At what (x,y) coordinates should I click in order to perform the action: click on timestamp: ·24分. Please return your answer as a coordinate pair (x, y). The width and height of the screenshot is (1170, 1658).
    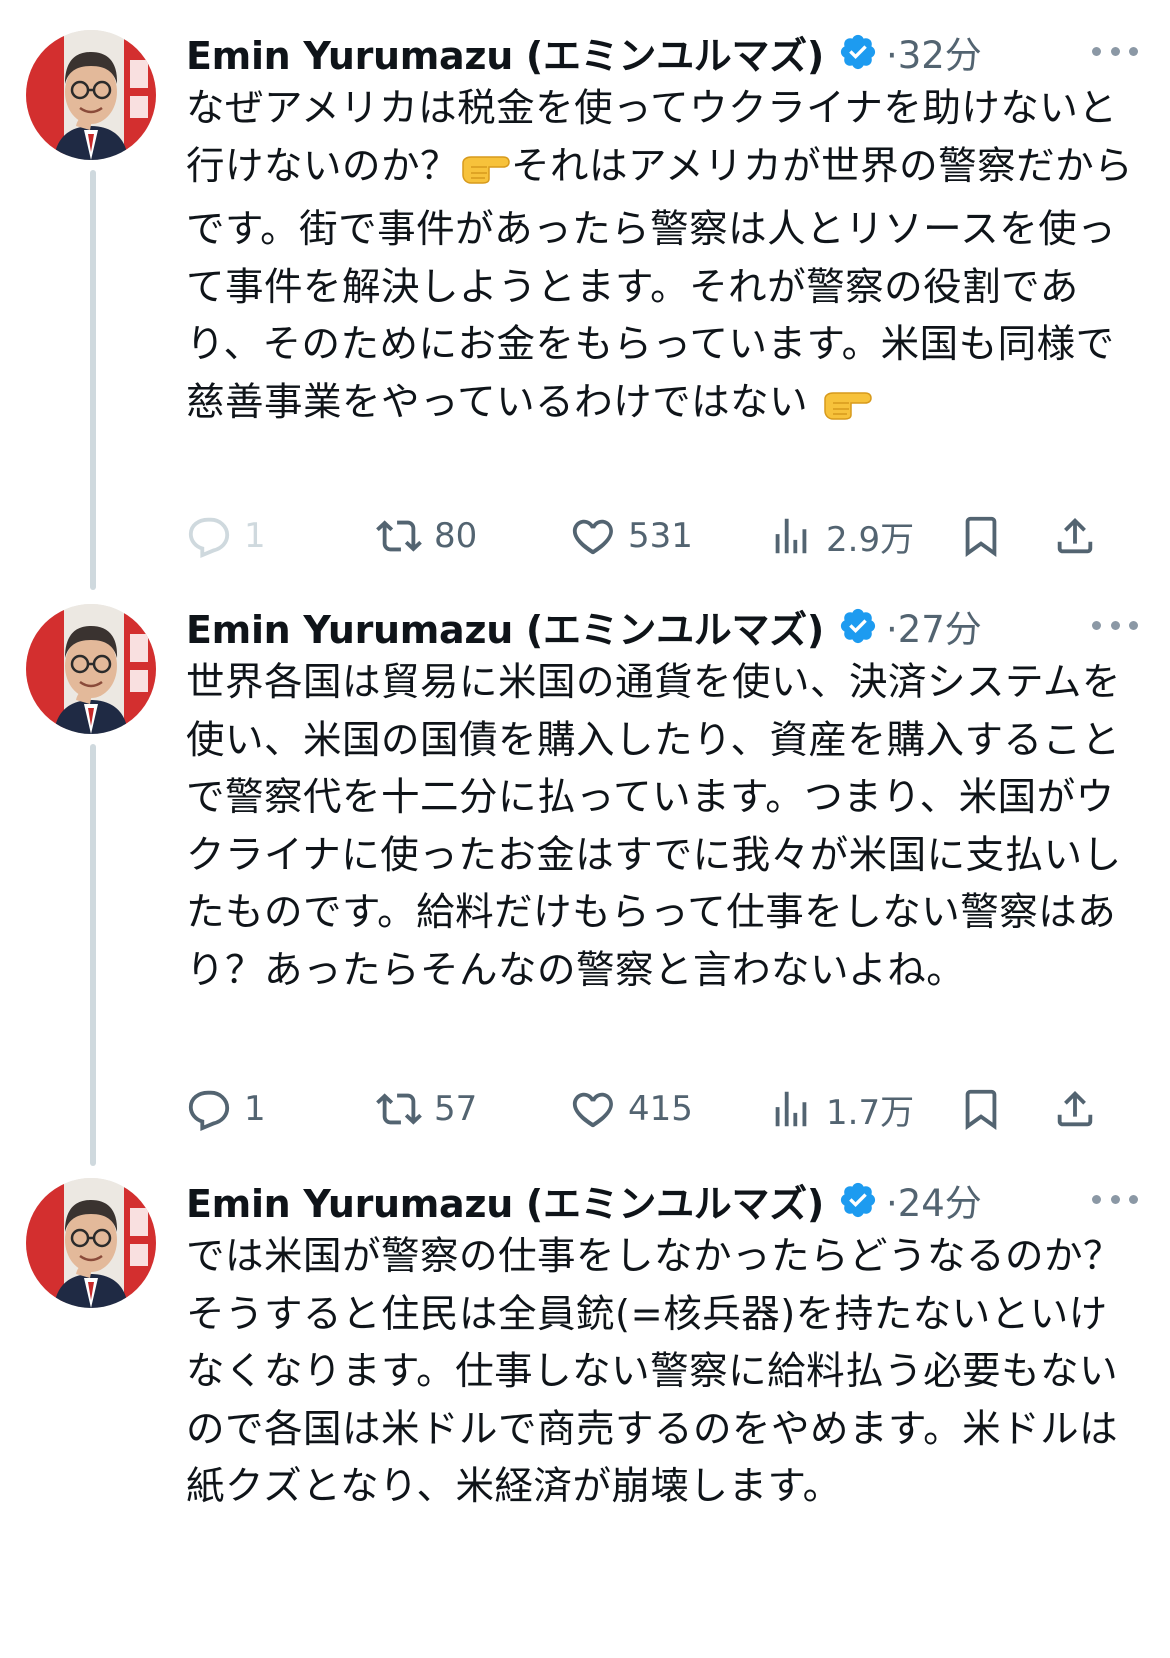
    Looking at the image, I should click on (934, 1200).